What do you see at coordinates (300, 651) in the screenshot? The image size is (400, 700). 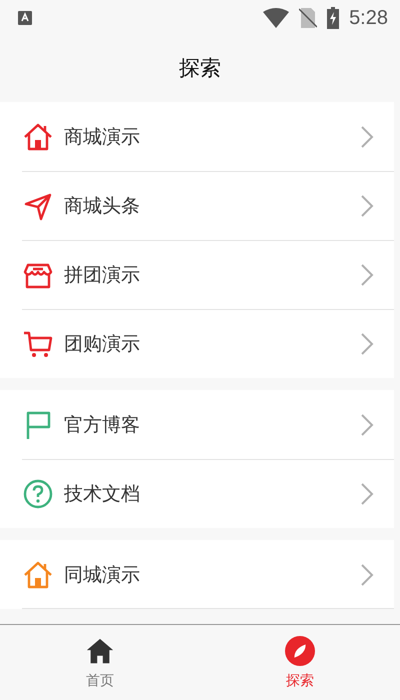 I see `compass-icon` at bounding box center [300, 651].